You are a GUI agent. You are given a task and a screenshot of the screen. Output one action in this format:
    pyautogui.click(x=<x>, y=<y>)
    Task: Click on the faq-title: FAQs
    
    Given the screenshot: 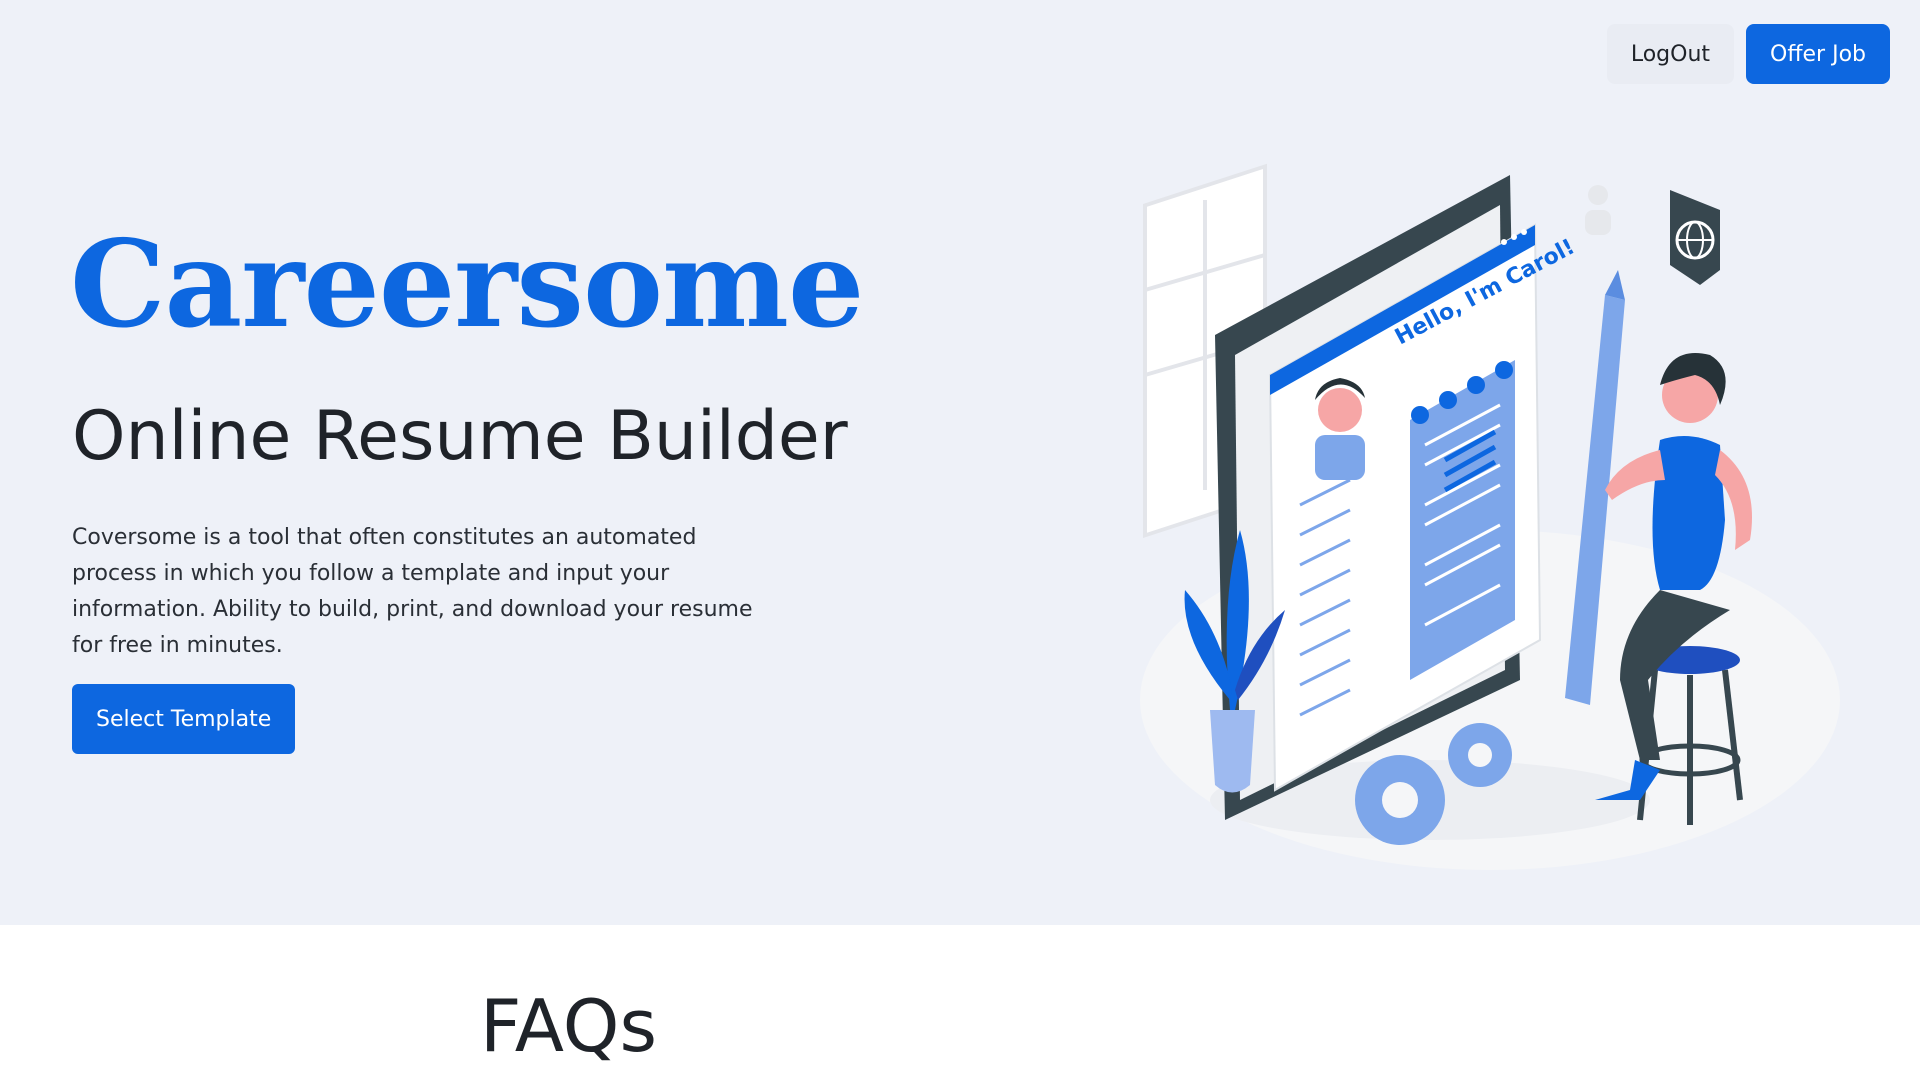 What is the action you would take?
    pyautogui.click(x=568, y=1026)
    